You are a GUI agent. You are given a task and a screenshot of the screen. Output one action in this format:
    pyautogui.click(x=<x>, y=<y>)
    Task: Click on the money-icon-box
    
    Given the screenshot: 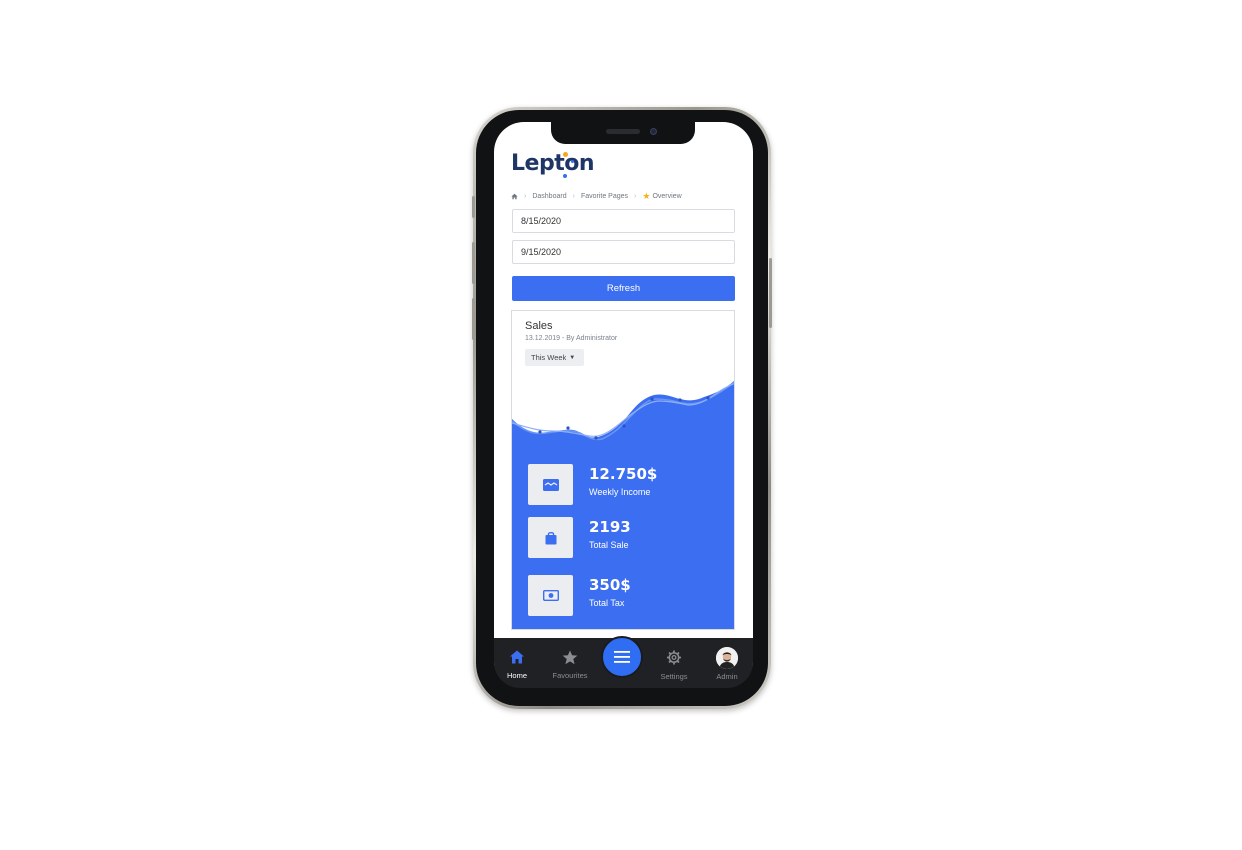 What is the action you would take?
    pyautogui.click(x=550, y=595)
    